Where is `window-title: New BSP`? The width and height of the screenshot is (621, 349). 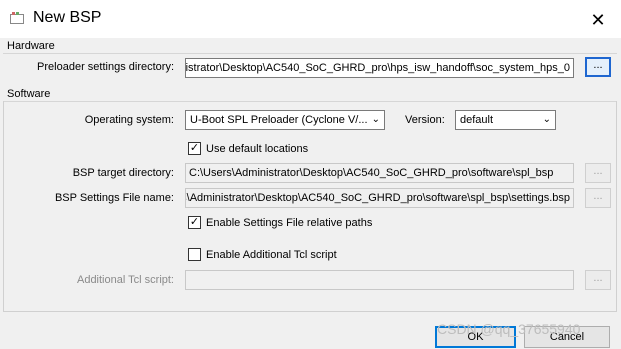
window-title: New BSP is located at coordinates (67, 17).